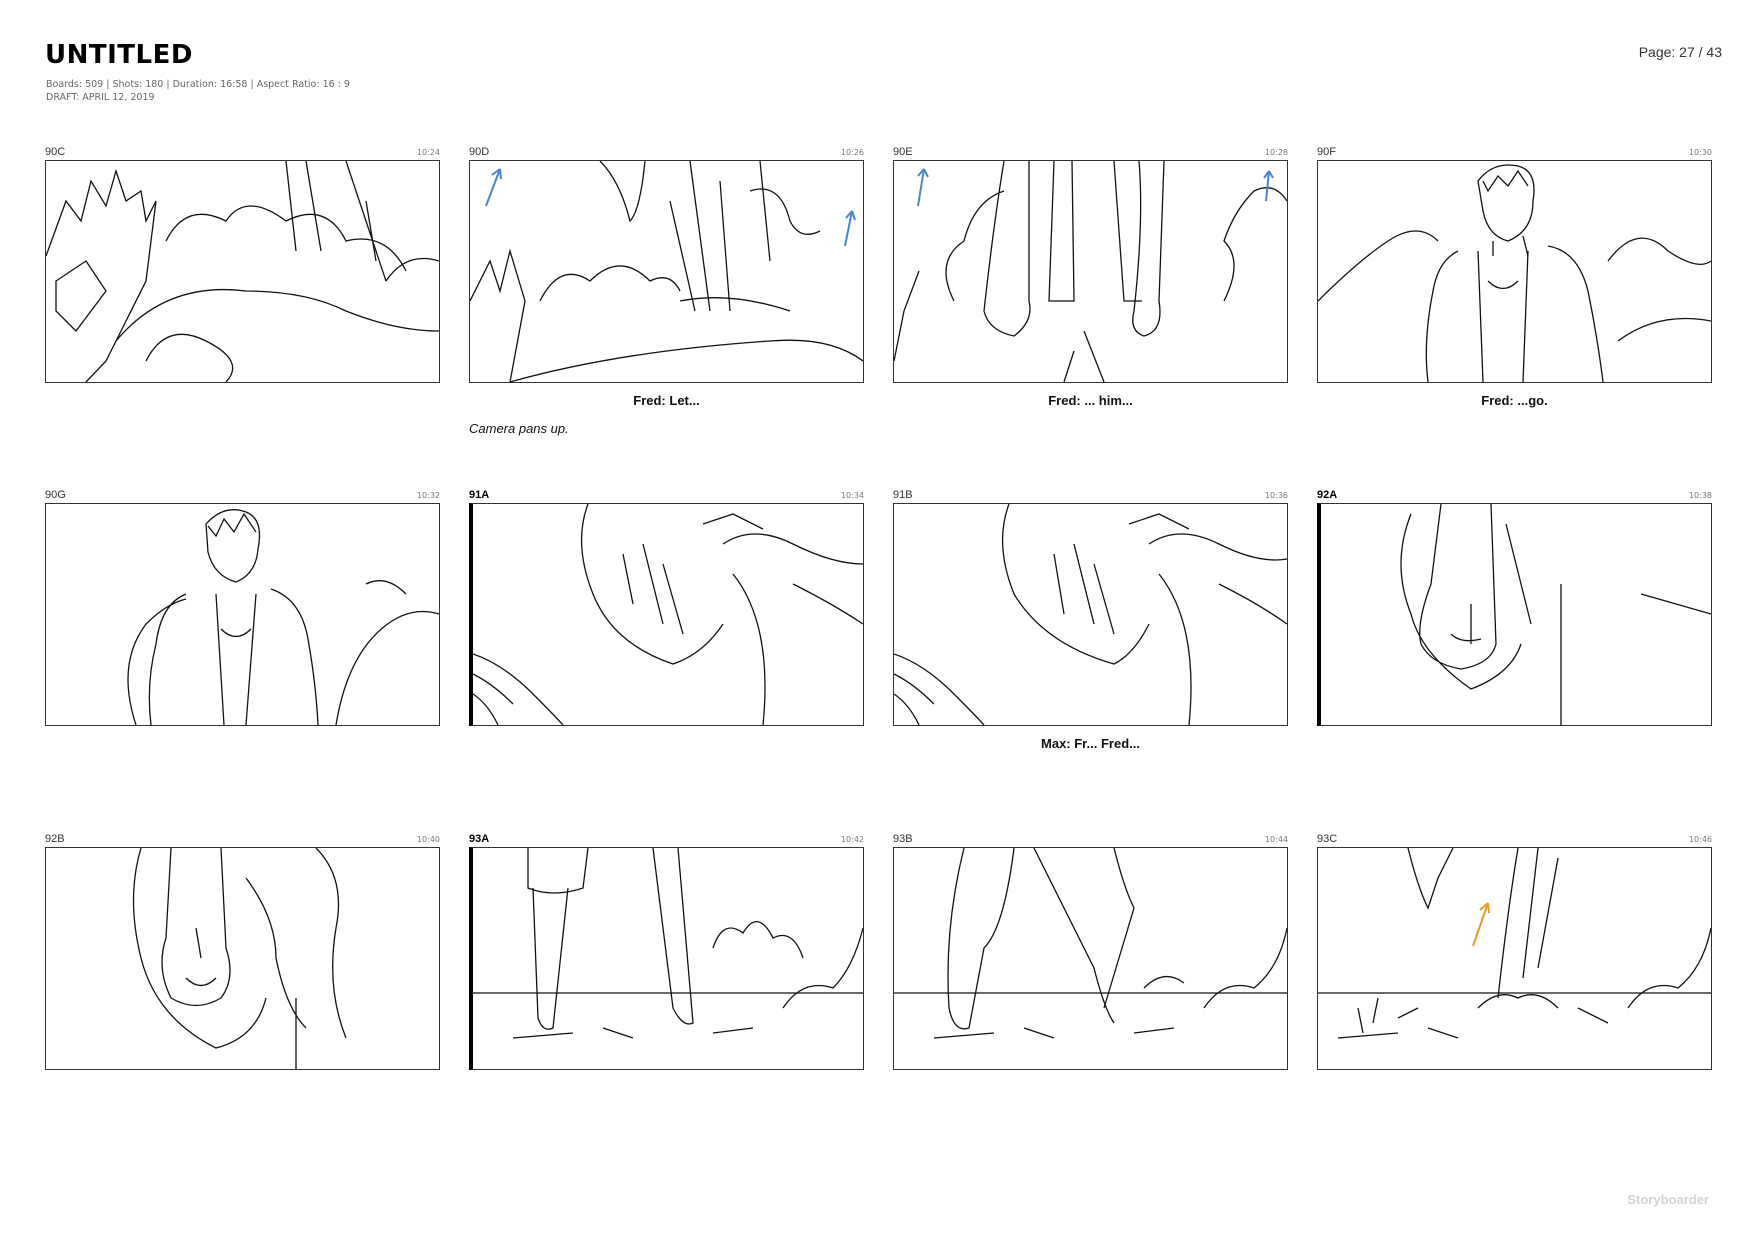 The width and height of the screenshot is (1754, 1239). I want to click on board-time: 10:30, so click(1700, 152).